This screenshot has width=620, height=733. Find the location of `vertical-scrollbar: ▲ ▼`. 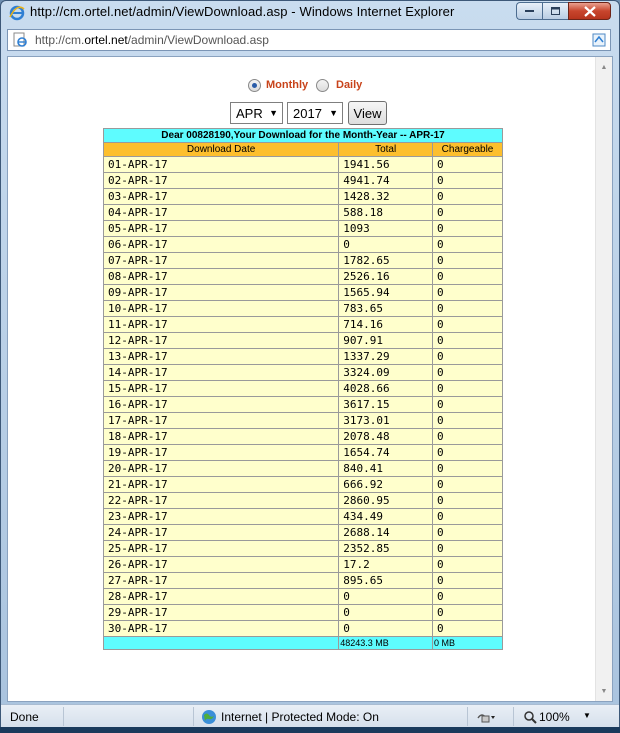

vertical-scrollbar: ▲ ▼ is located at coordinates (603, 379).